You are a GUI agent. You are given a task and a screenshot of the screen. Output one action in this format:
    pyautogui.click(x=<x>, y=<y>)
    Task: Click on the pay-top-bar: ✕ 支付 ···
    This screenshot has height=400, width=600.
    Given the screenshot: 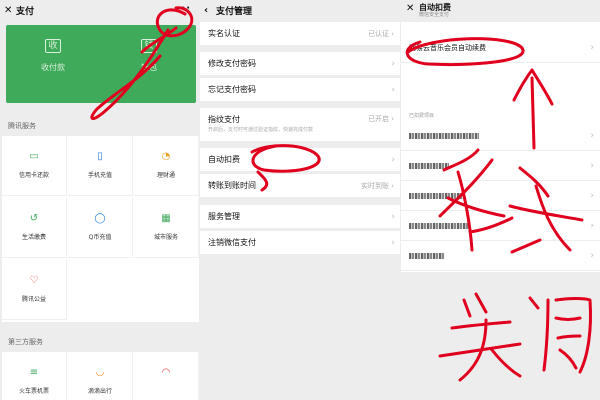 What is the action you would take?
    pyautogui.click(x=99, y=10)
    